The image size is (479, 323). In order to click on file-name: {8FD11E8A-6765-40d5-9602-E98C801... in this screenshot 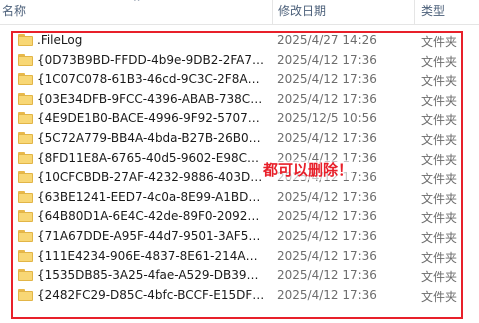, I will do `click(151, 157)`.